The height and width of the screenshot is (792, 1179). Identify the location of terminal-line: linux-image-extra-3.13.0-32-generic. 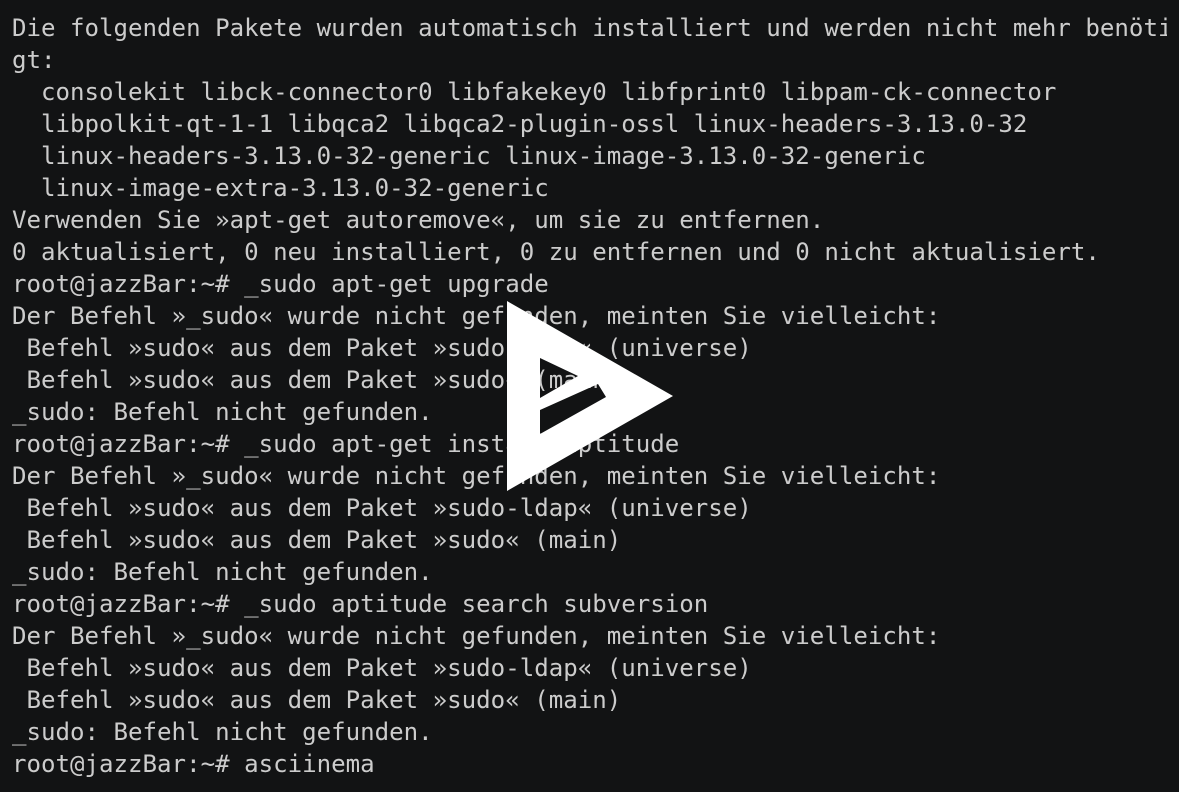
(280, 188).